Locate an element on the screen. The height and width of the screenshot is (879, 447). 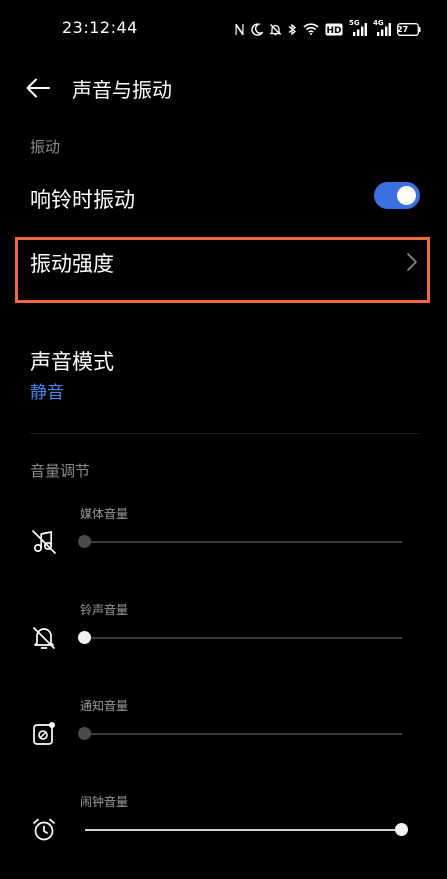
music-off-icon is located at coordinates (44, 542).